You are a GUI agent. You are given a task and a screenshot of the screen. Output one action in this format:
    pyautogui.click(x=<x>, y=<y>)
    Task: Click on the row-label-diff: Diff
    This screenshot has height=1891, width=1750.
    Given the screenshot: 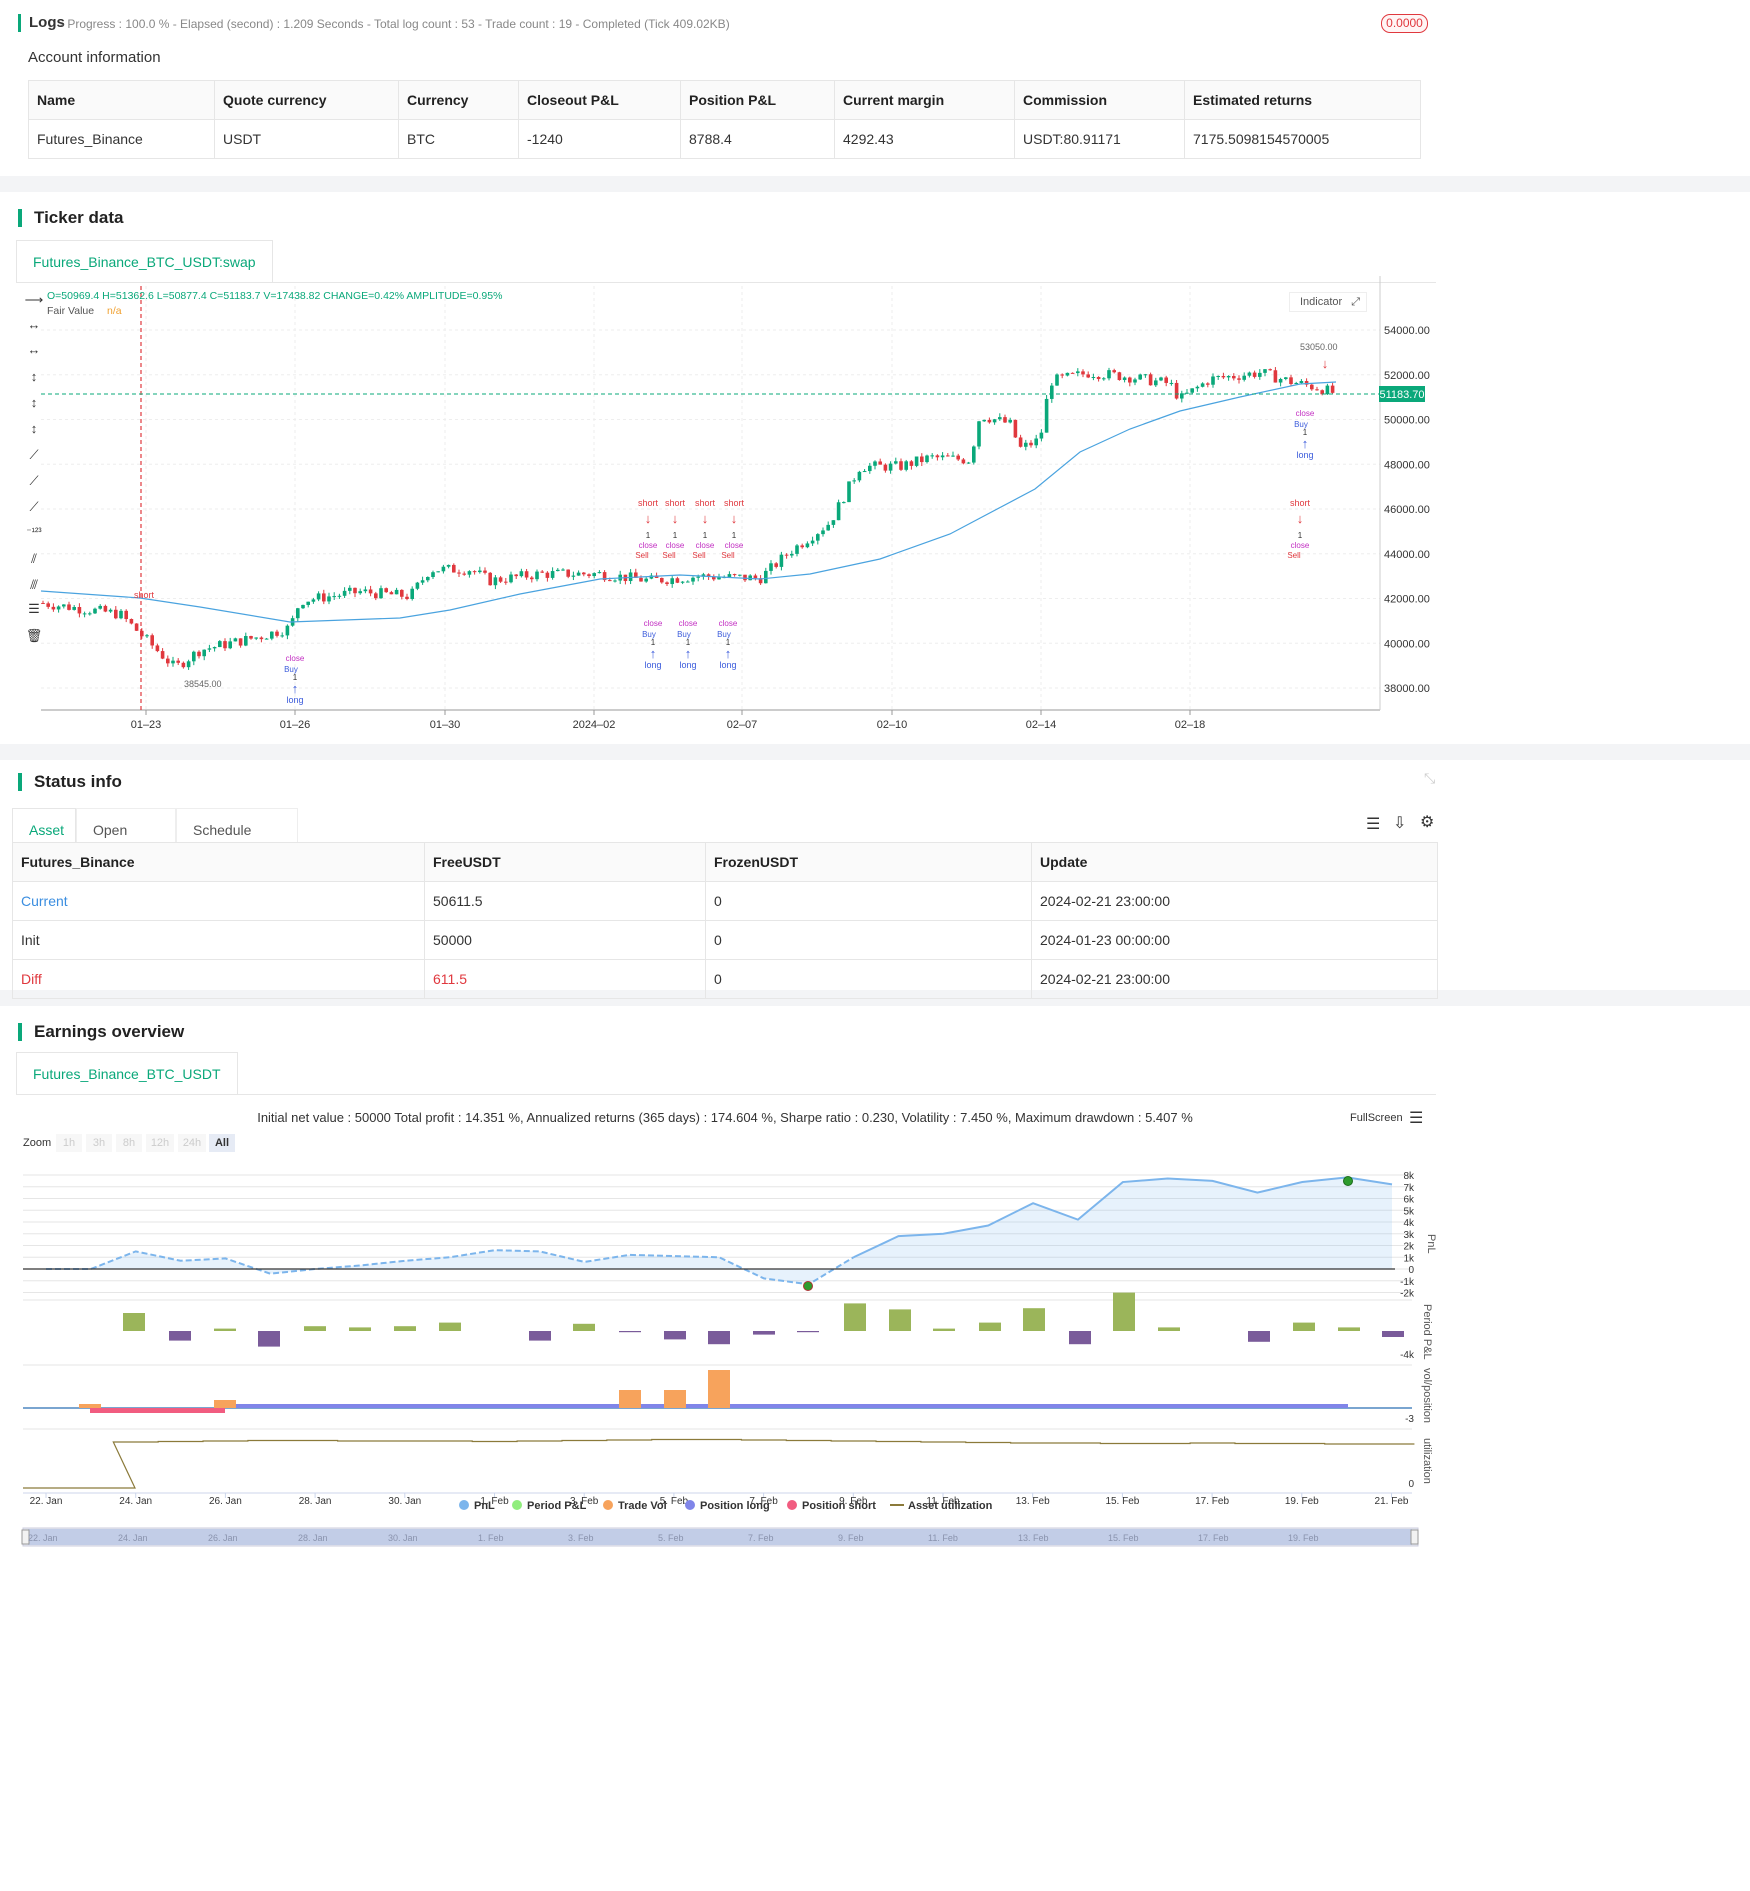 What is the action you would take?
    pyautogui.click(x=218, y=979)
    